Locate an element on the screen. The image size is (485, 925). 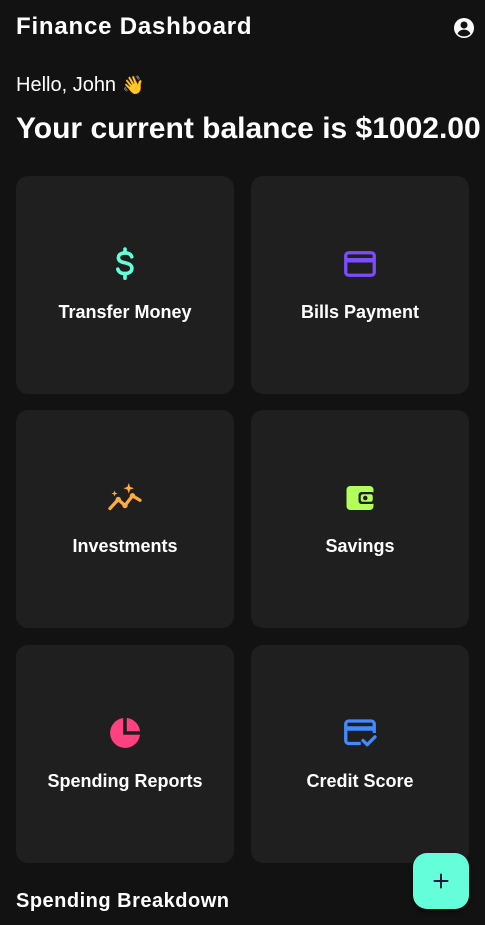
wallet-icon is located at coordinates (360, 498).